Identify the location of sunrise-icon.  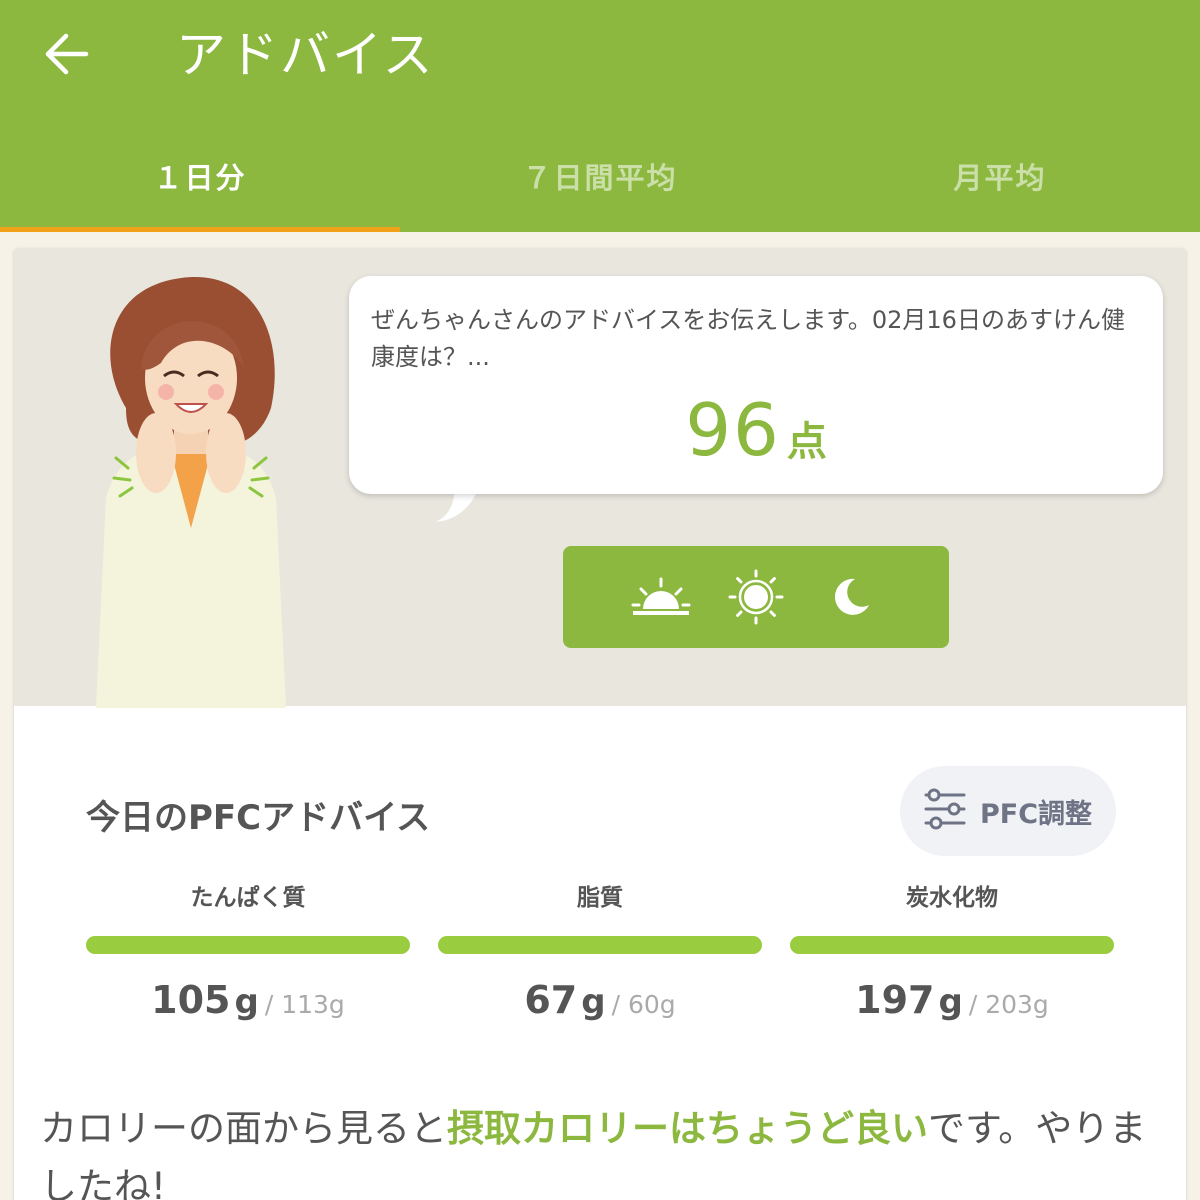
(661, 597).